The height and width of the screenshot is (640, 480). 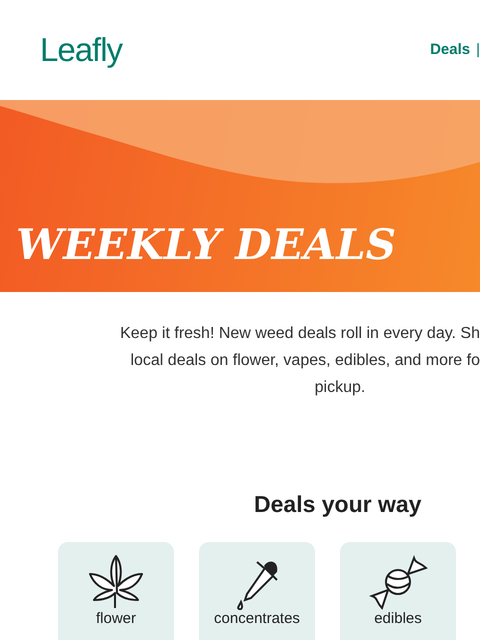 What do you see at coordinates (257, 591) in the screenshot?
I see `category-card: concentrates` at bounding box center [257, 591].